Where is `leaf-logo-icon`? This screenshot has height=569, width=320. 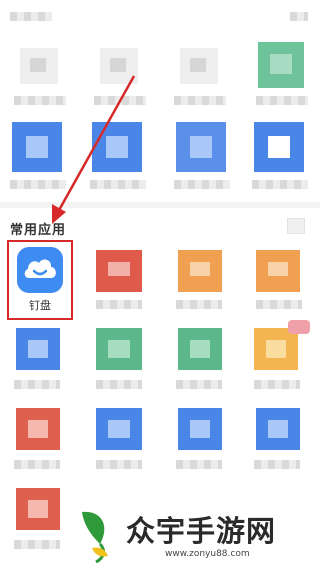 leaf-logo-icon is located at coordinates (95, 537).